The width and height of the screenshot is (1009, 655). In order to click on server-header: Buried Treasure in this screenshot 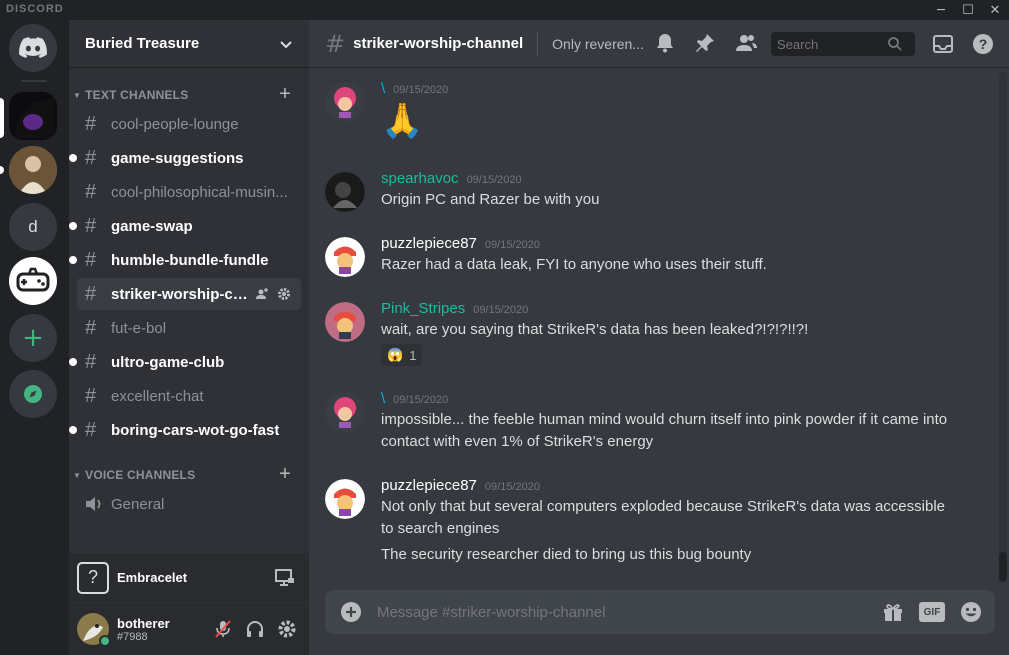, I will do `click(189, 44)`.